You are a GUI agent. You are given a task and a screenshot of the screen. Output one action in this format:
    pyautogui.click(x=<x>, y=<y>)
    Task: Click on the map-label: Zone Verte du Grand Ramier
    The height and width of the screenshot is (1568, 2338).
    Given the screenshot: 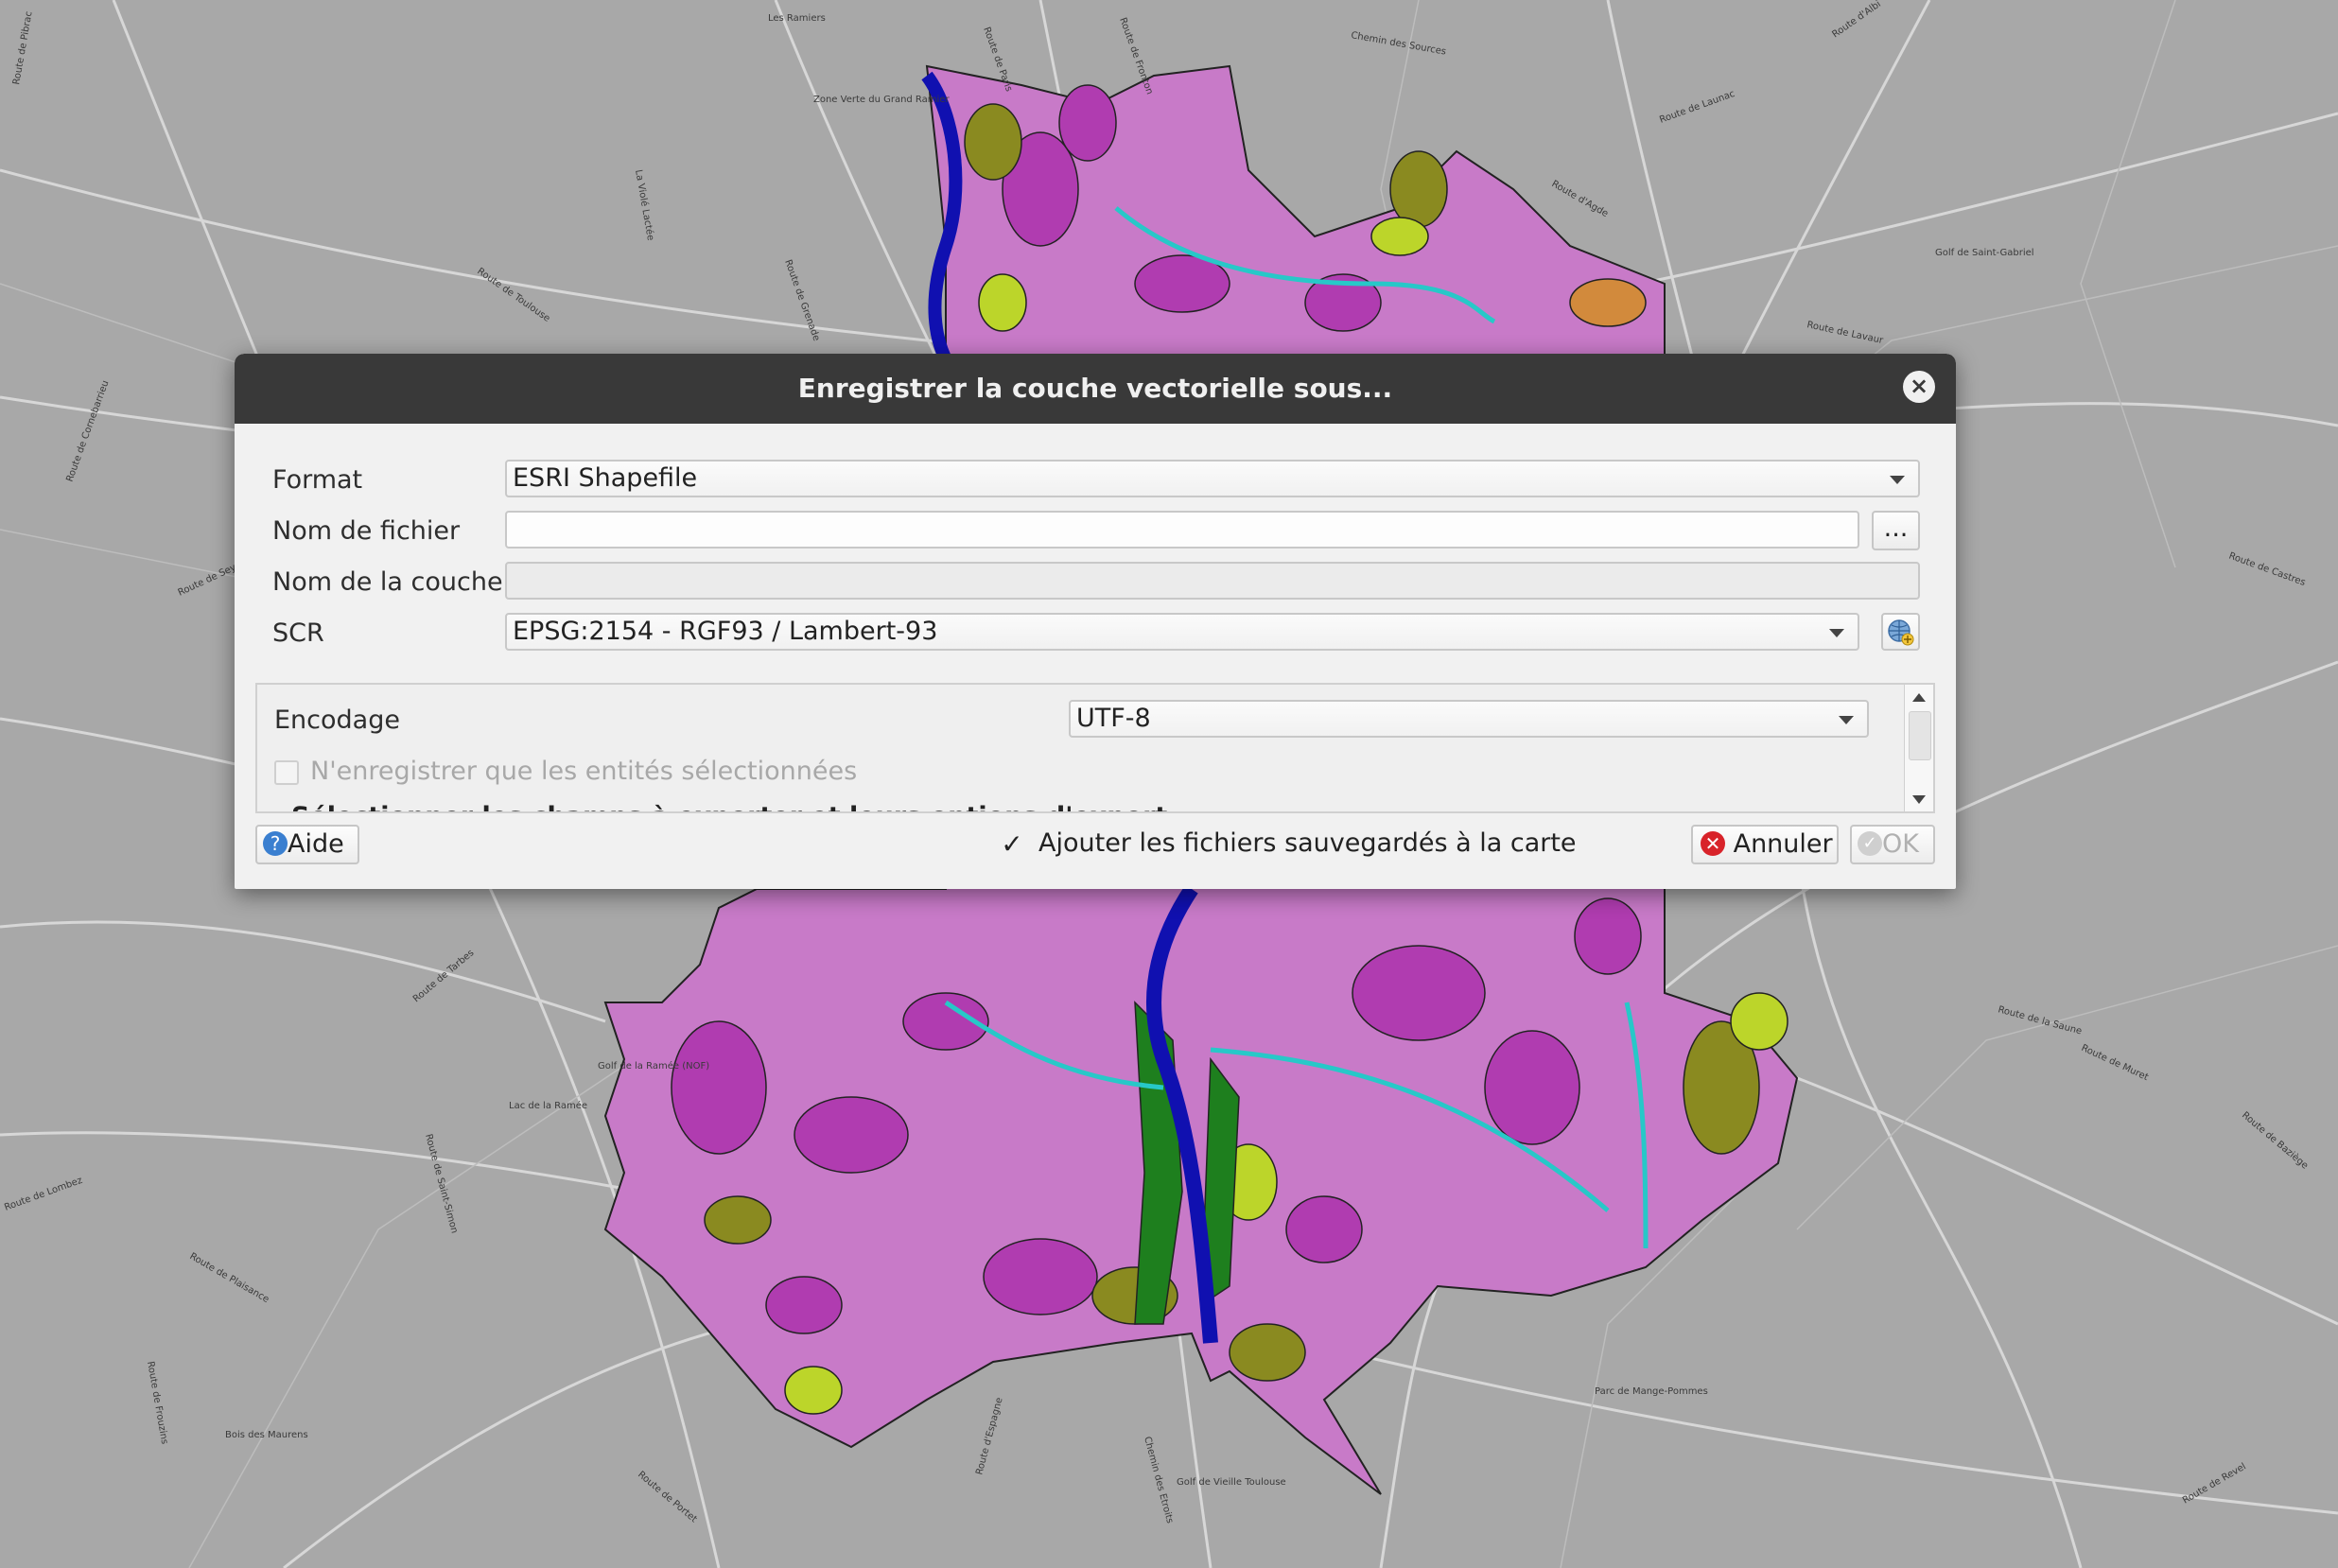 What is the action you would take?
    pyautogui.click(x=881, y=100)
    